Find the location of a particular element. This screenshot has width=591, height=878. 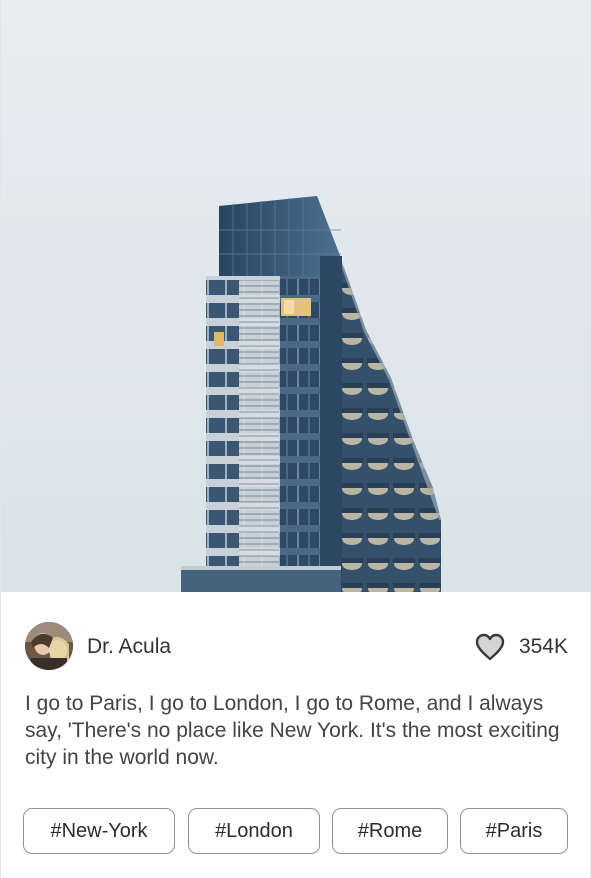

tag-list: #New-York #London #Rome #Paris is located at coordinates (296, 832).